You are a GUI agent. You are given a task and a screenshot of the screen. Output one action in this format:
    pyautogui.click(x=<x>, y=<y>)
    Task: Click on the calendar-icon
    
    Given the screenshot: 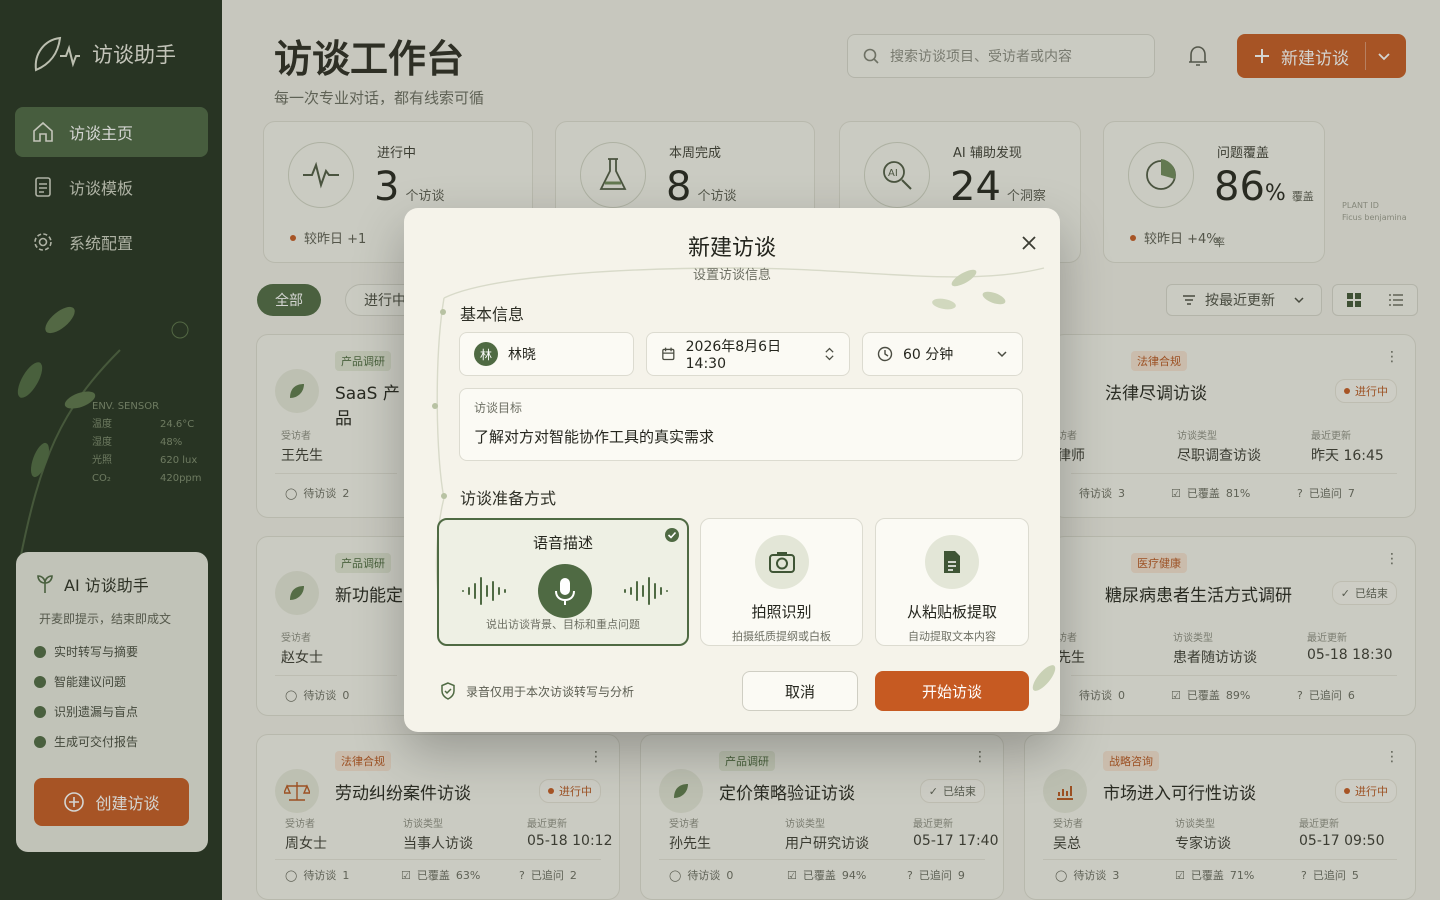 What is the action you would take?
    pyautogui.click(x=668, y=354)
    